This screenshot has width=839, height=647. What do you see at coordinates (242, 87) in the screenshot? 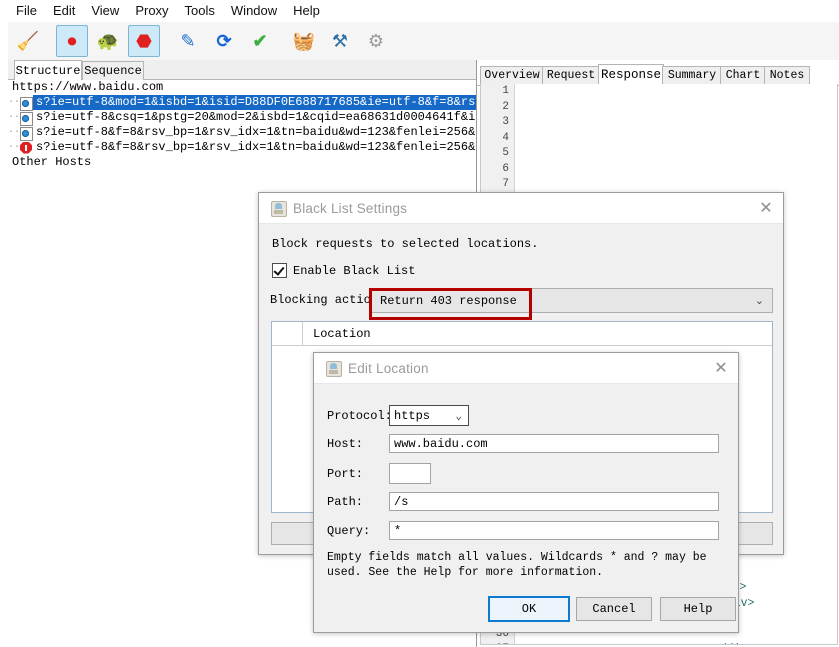
I see `tree-root-node: https://www.baidu.com` at bounding box center [242, 87].